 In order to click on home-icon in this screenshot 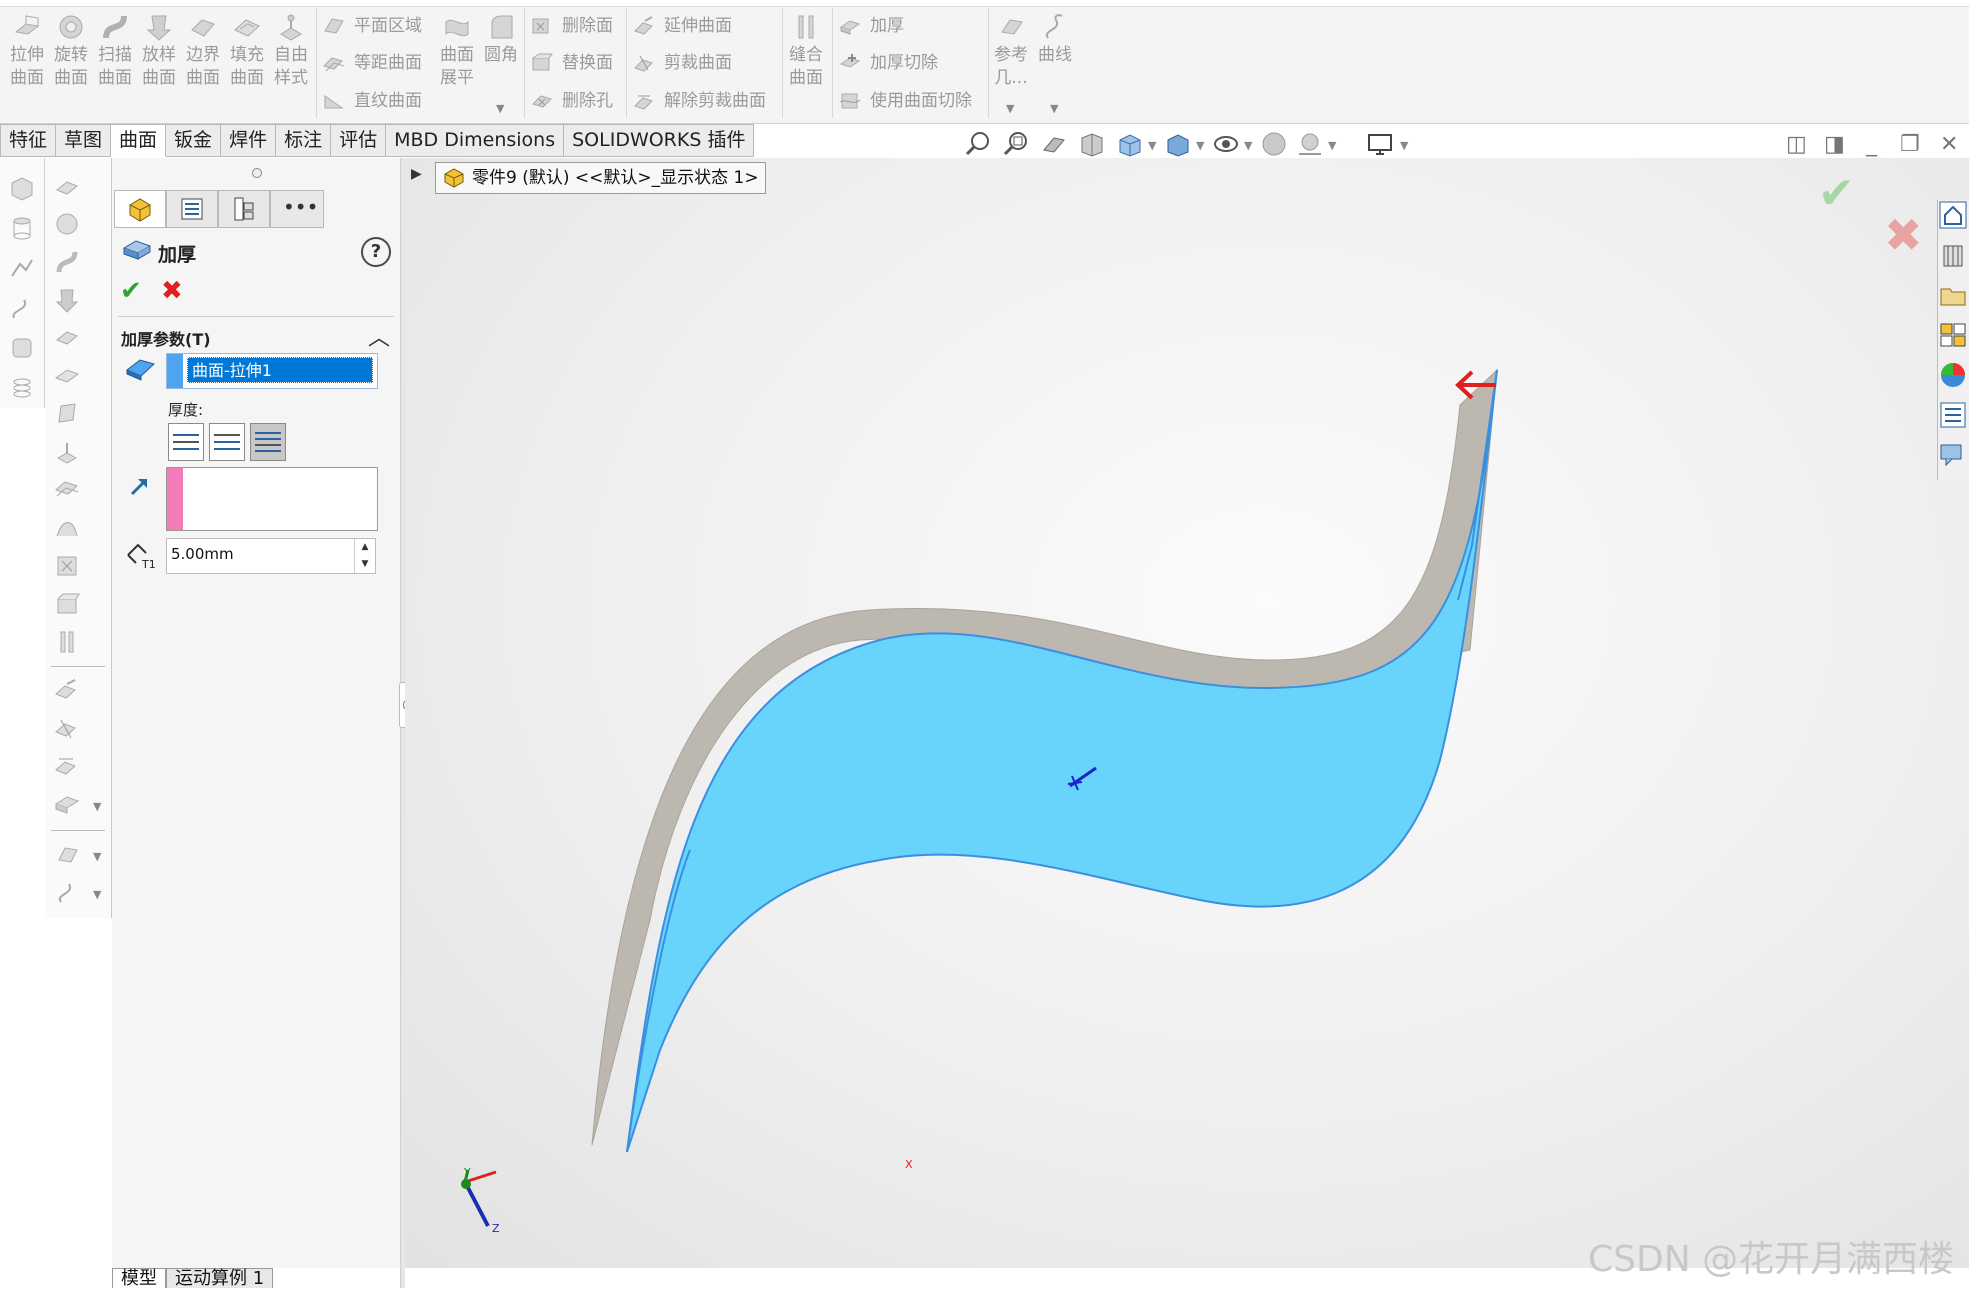, I will do `click(1953, 215)`.